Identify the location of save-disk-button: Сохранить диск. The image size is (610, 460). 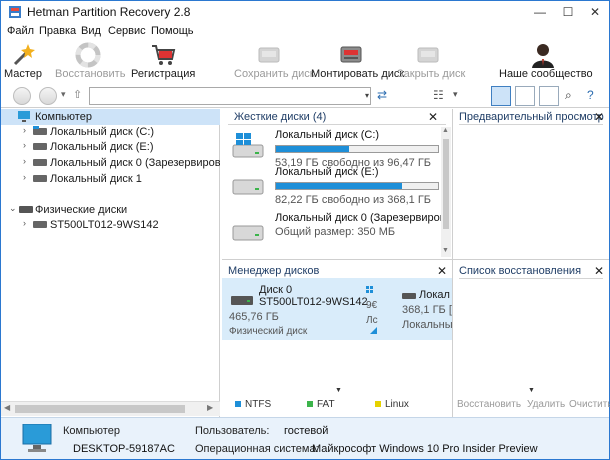
(274, 62).